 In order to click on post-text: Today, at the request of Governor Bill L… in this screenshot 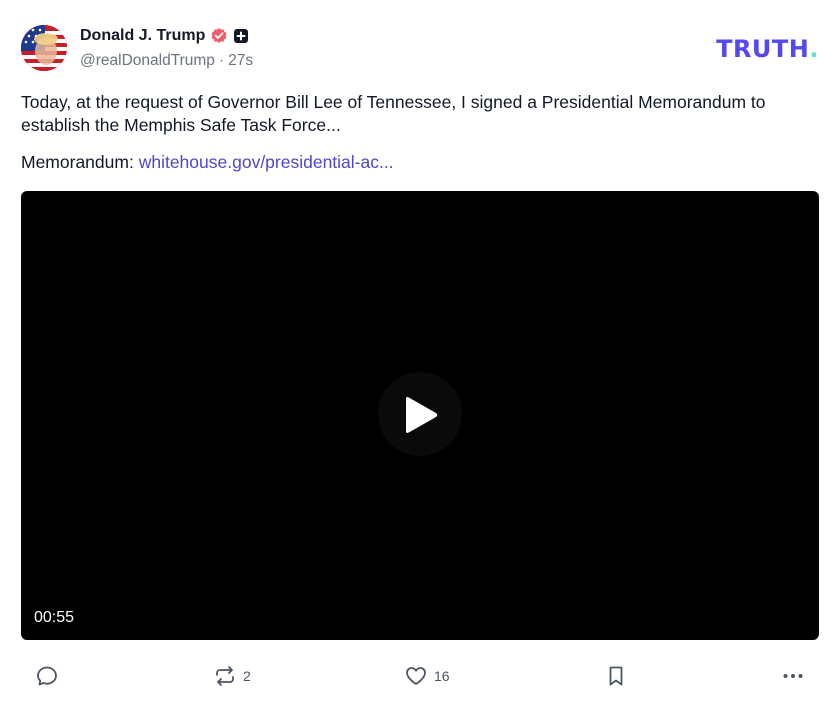, I will do `click(393, 113)`.